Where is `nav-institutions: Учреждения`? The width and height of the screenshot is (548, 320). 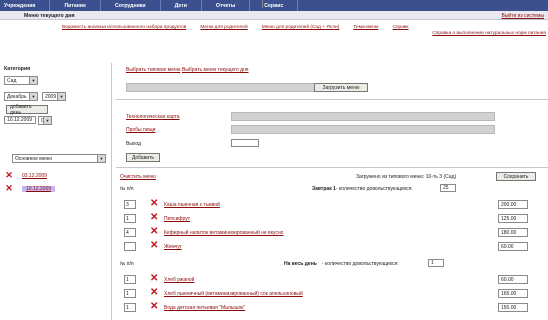
nav-institutions: Учреждения is located at coordinates (25, 5).